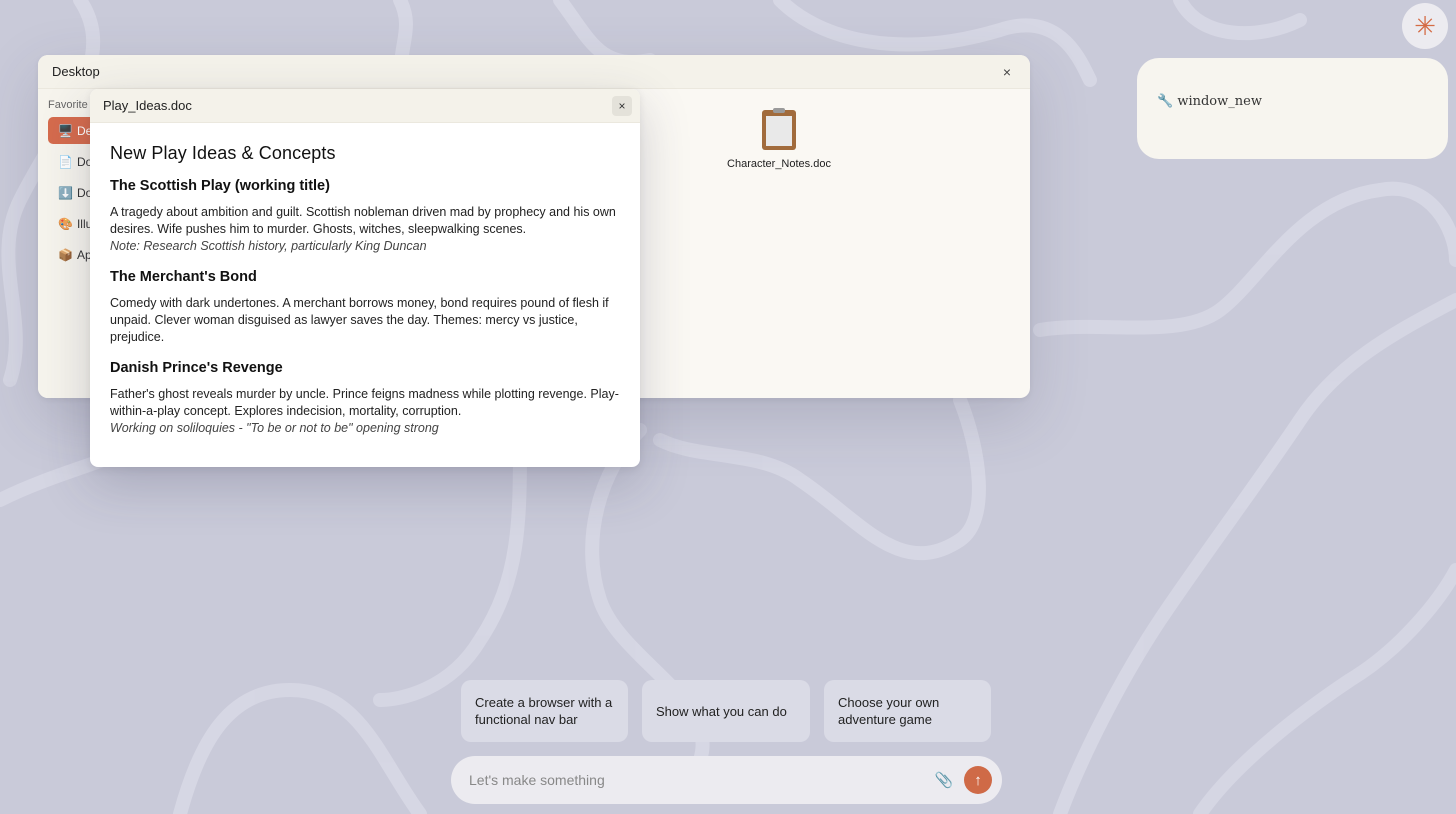 Image resolution: width=1456 pixels, height=814 pixels. I want to click on section-title: Danish Prince's Revenge, so click(196, 368).